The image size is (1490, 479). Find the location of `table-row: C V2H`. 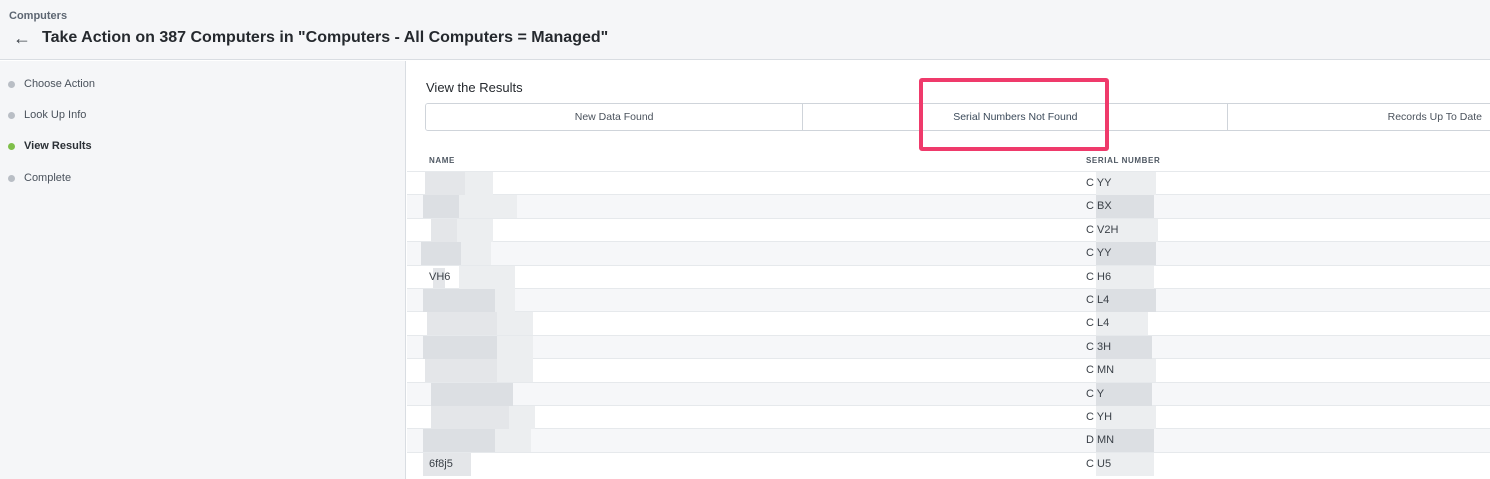

table-row: C V2H is located at coordinates (948, 229).